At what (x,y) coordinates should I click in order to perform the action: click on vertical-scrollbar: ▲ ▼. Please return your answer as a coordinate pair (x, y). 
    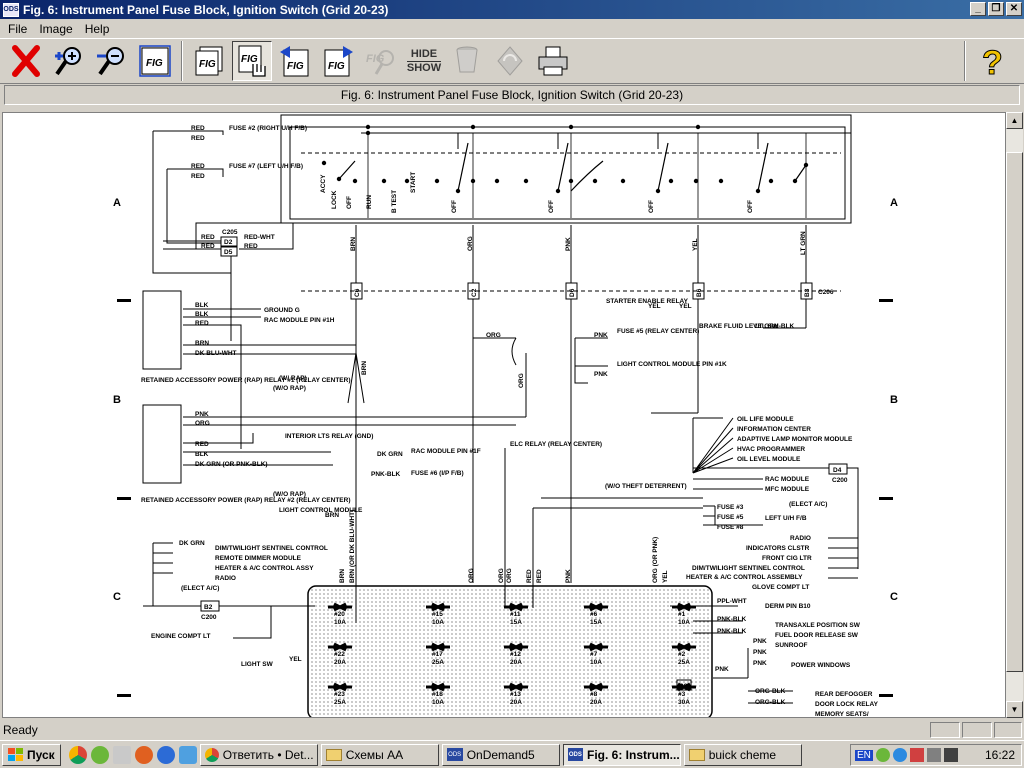
    Looking at the image, I should click on (1014, 415).